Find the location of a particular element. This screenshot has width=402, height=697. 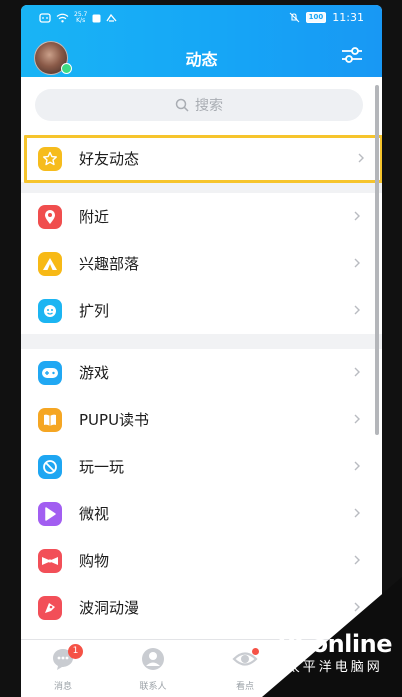

page-title: 动态 is located at coordinates (201, 59).